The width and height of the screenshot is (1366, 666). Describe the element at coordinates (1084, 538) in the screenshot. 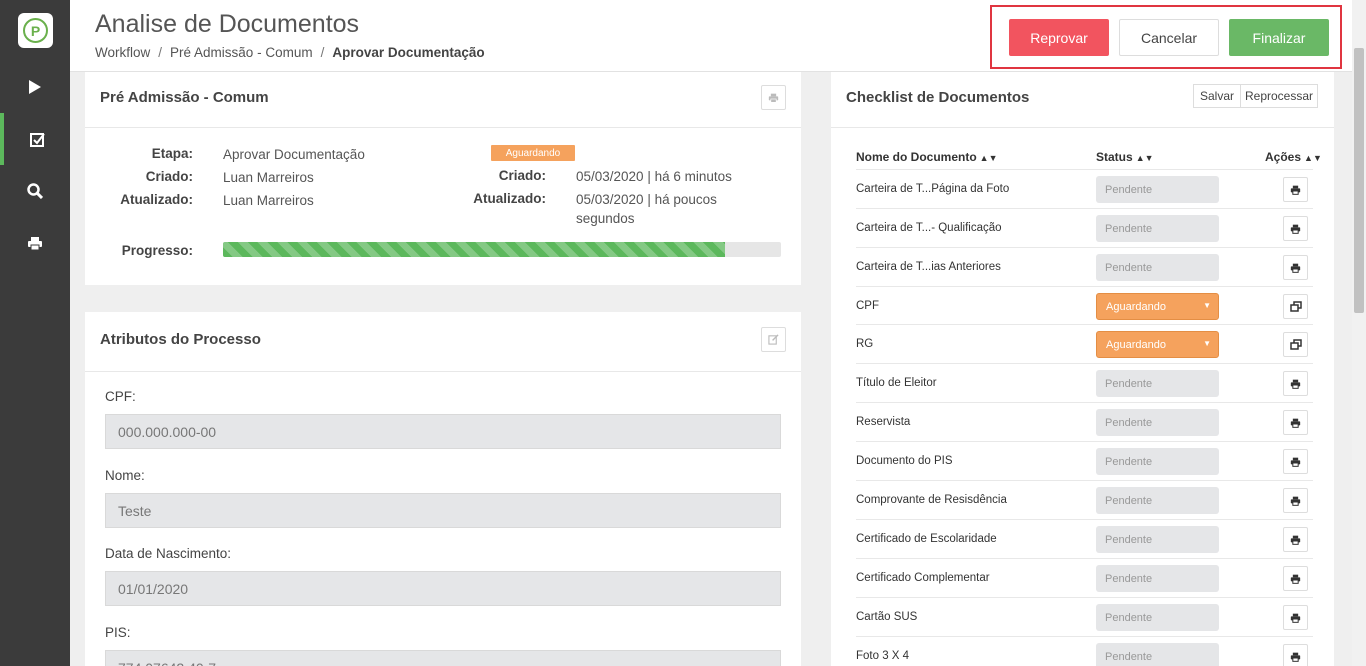

I see `table-row: Certificado de Escolaridade Pendente` at that location.